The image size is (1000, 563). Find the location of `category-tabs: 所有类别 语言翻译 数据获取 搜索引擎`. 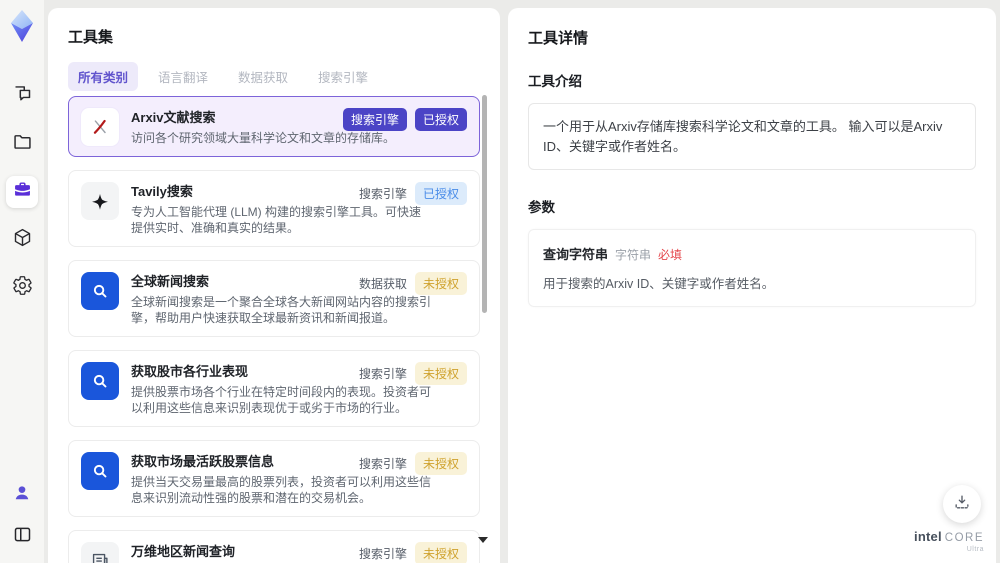

category-tabs: 所有类别 语言翻译 数据获取 搜索引擎 is located at coordinates (274, 74).